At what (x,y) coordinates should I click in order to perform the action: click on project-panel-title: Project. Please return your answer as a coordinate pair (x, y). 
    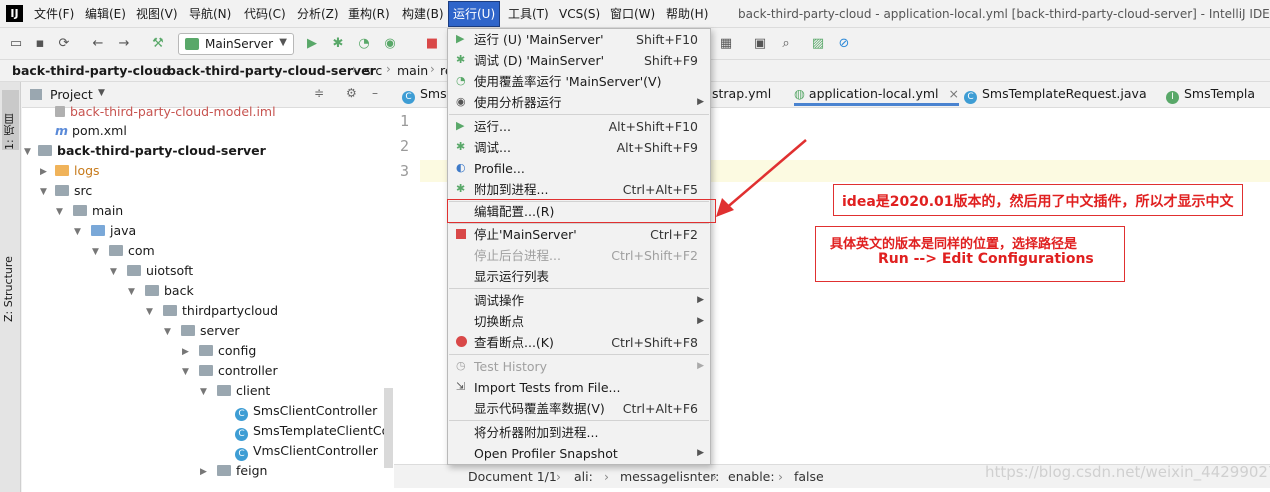
    Looking at the image, I should click on (71, 94).